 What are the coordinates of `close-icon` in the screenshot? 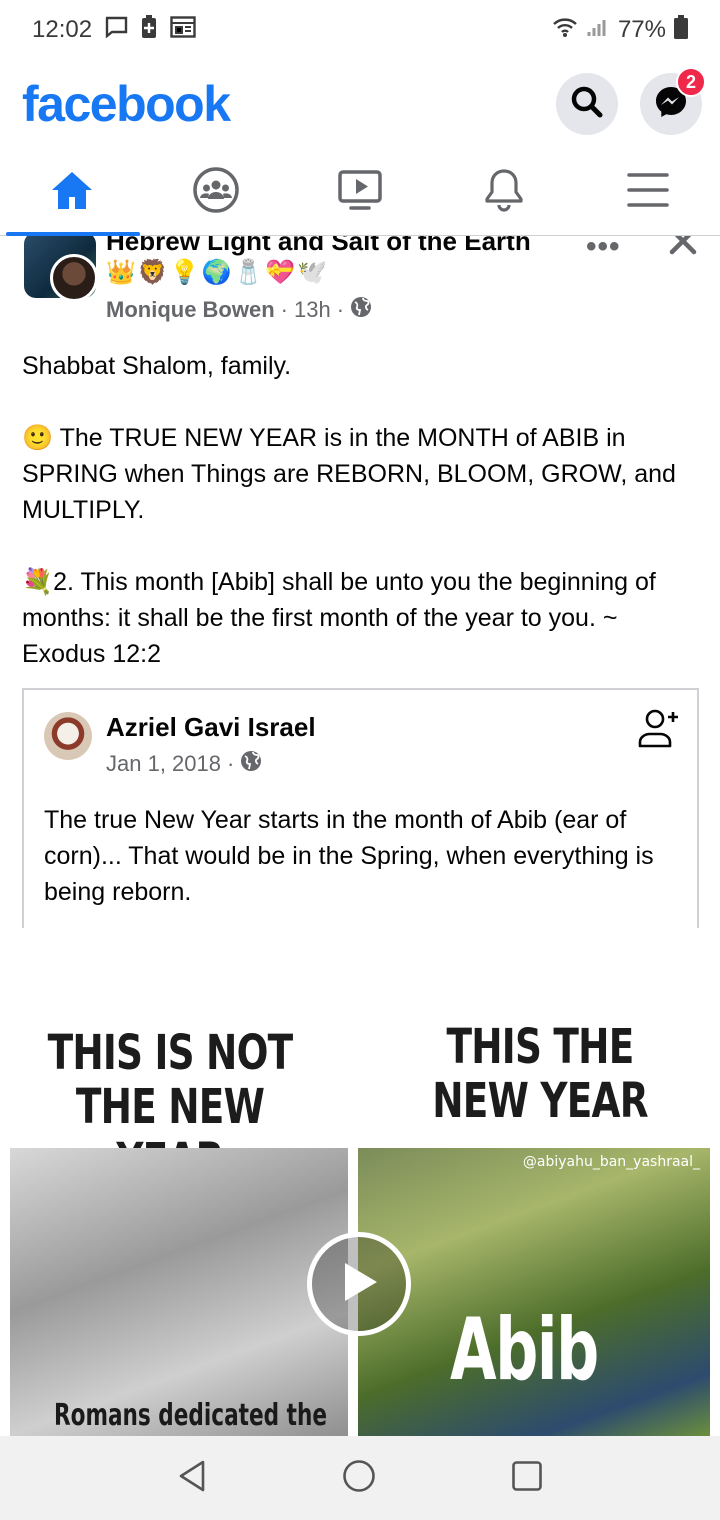 It's located at (683, 249).